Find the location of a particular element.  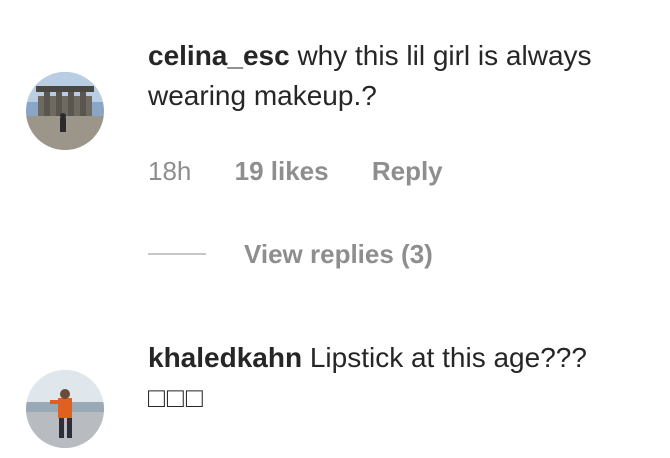

username-link: celina_esc is located at coordinates (219, 55).